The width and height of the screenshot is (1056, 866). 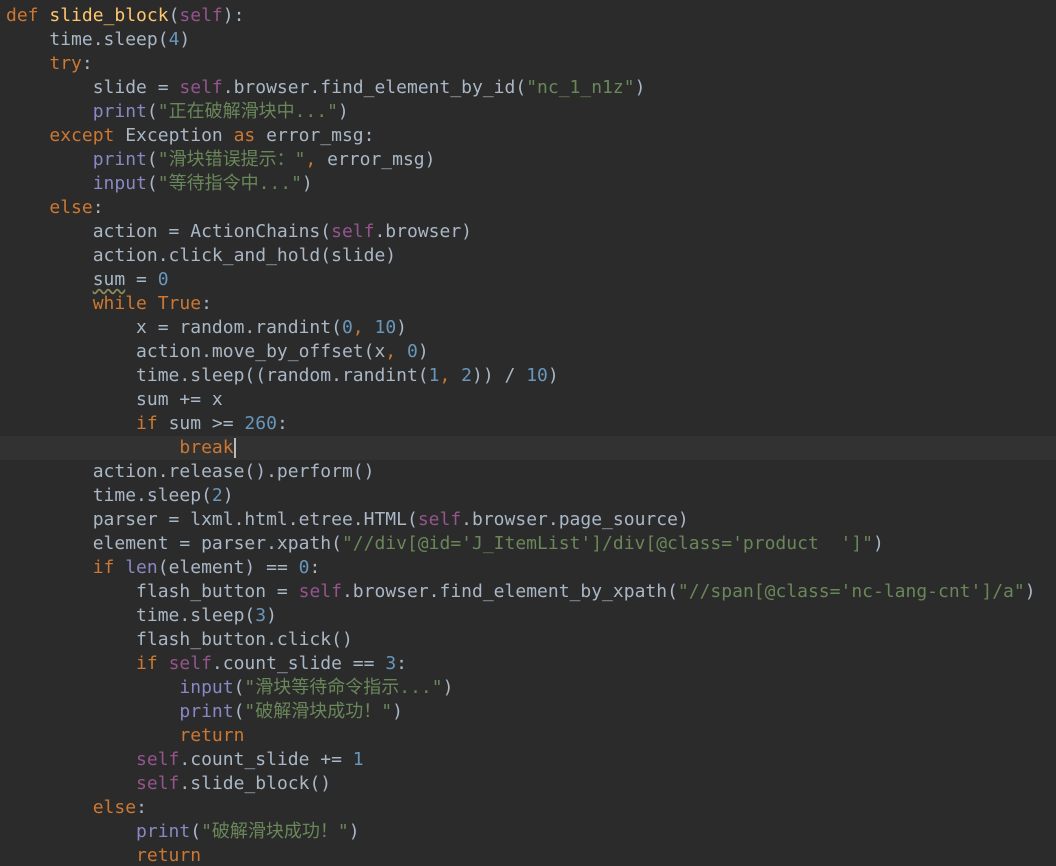 I want to click on code-line: self.count_slide += 1, so click(x=528, y=760).